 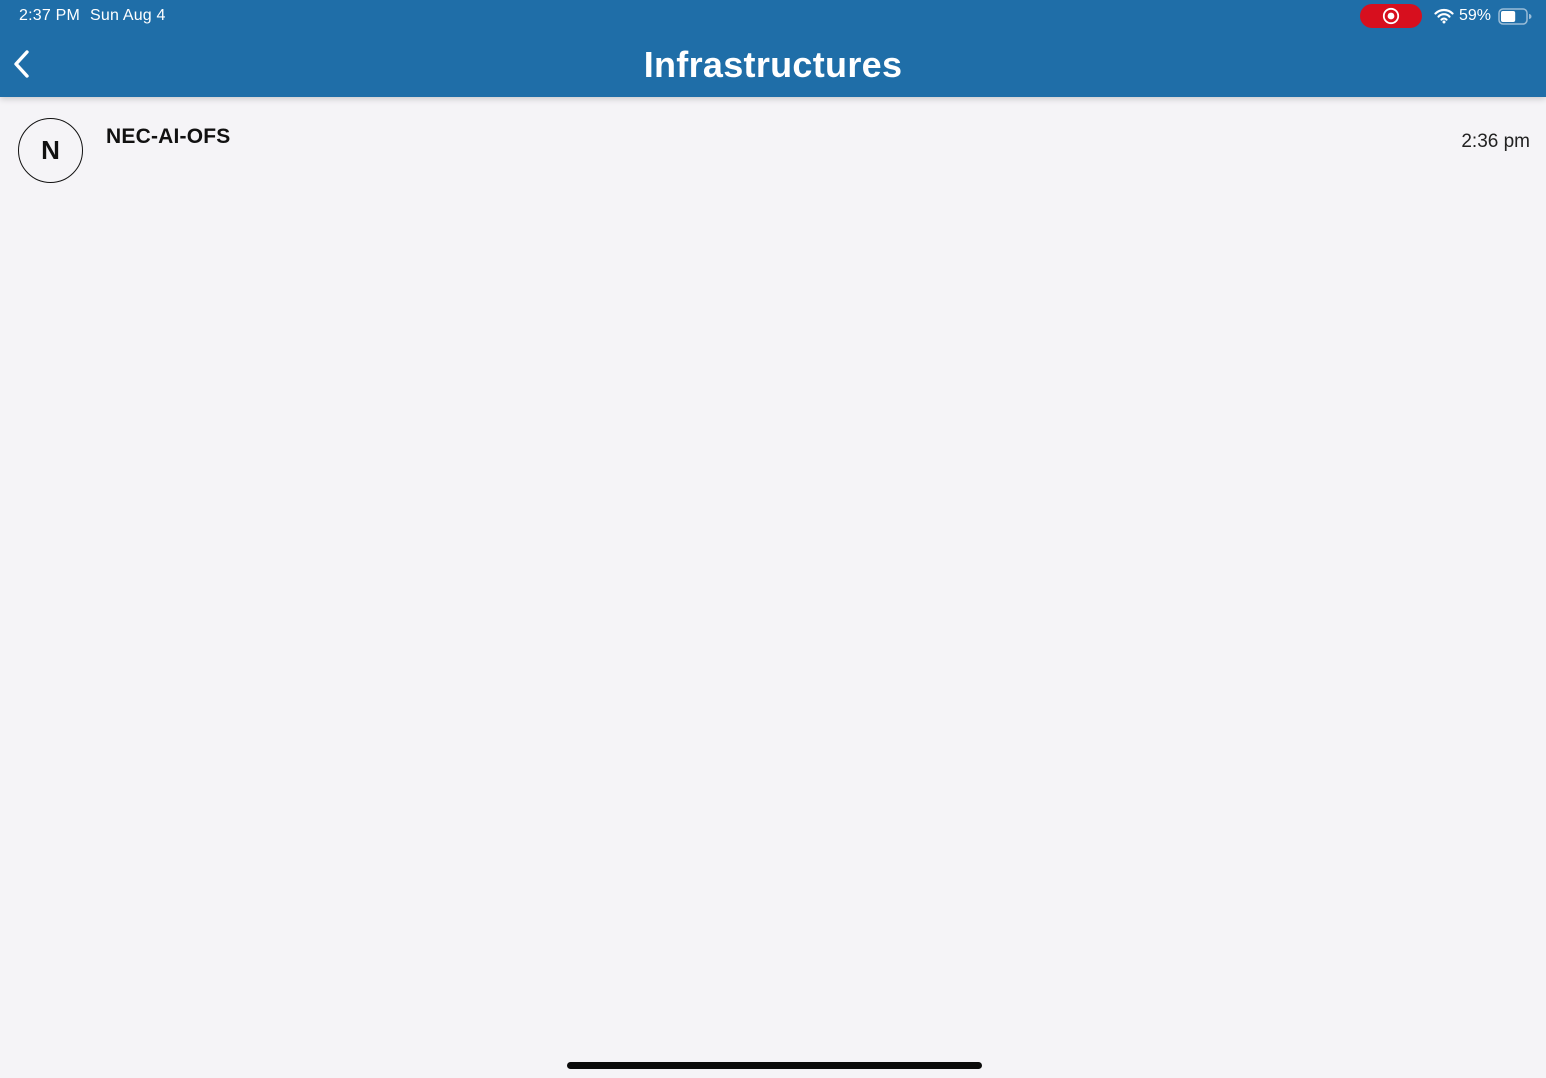 What do you see at coordinates (774, 1065) in the screenshot?
I see `home-indicator` at bounding box center [774, 1065].